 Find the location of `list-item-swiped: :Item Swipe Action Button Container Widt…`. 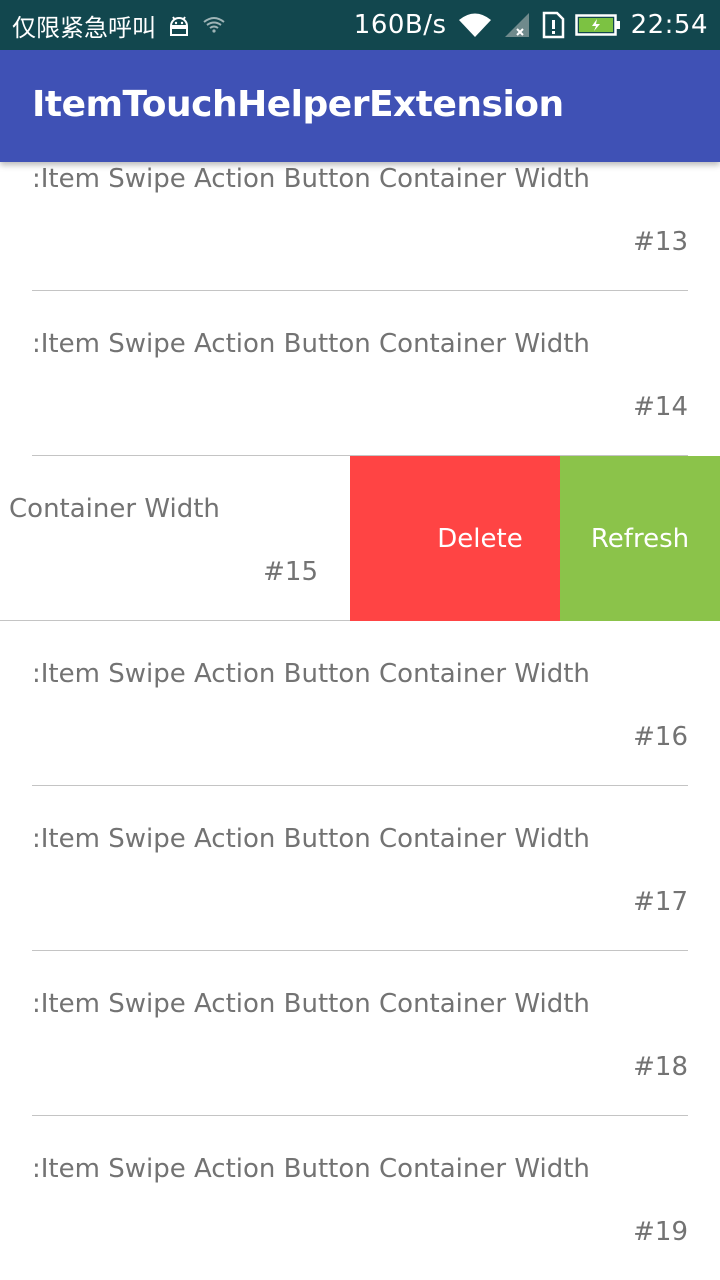

list-item-swiped: :Item Swipe Action Button Container Widt… is located at coordinates (360, 538).